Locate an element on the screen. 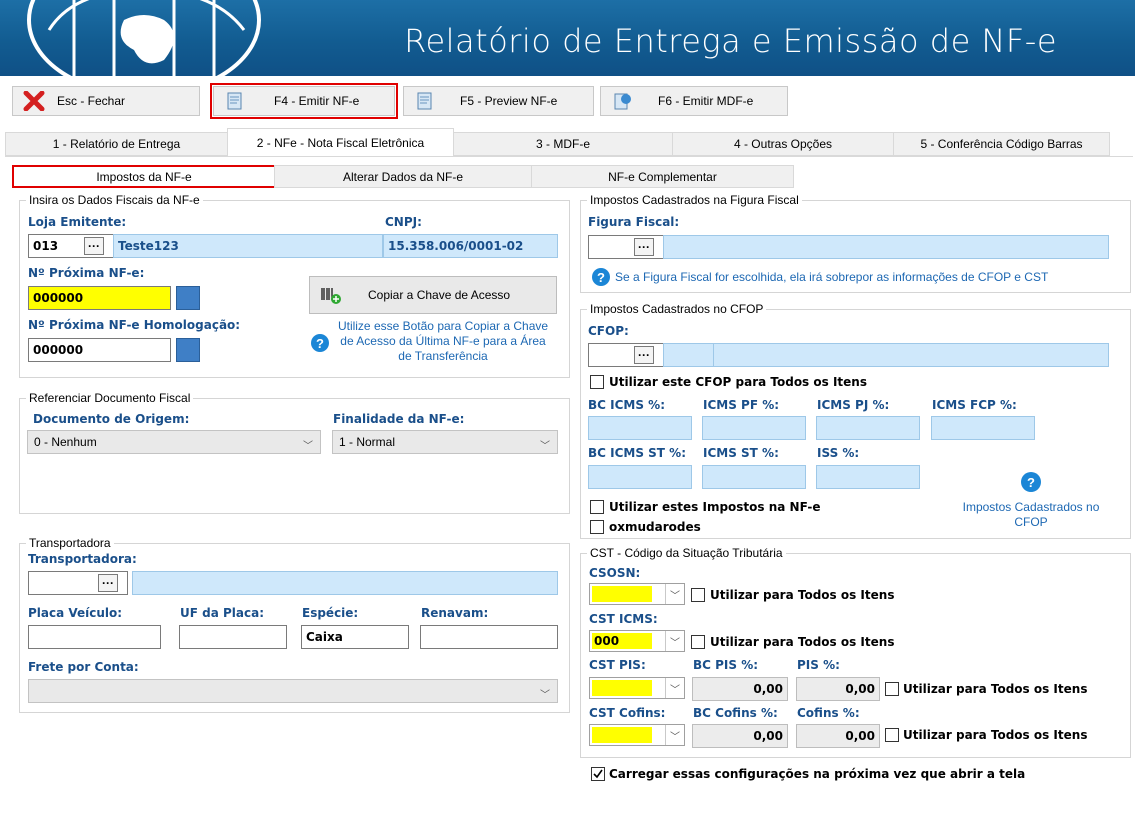 The height and width of the screenshot is (826, 1135). tab-relatorio-entrega: 1 - Relatório de Entrega is located at coordinates (116, 144).